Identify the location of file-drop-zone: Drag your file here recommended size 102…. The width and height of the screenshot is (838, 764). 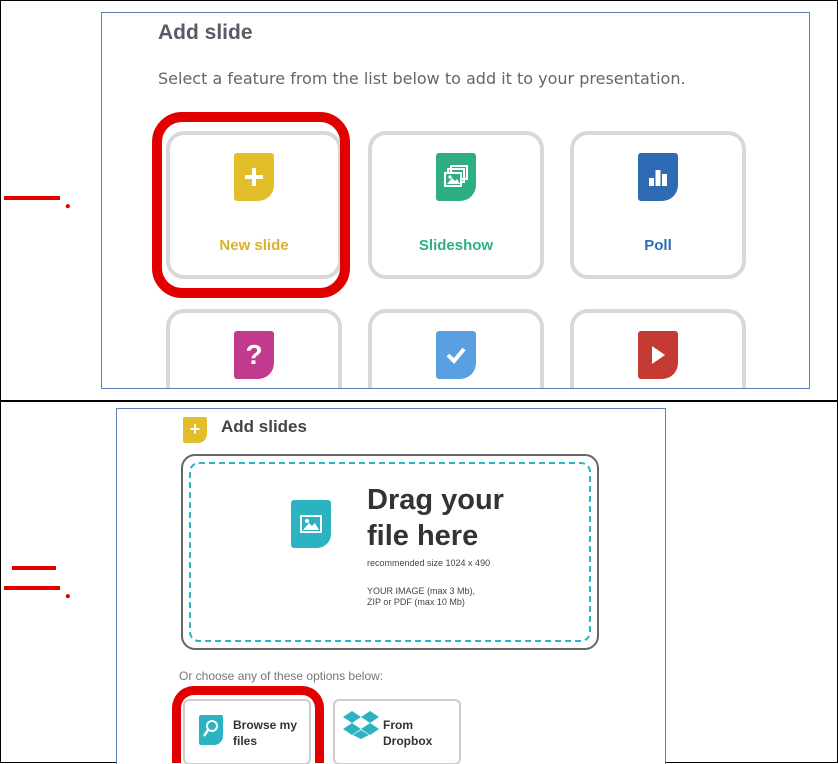
(390, 552).